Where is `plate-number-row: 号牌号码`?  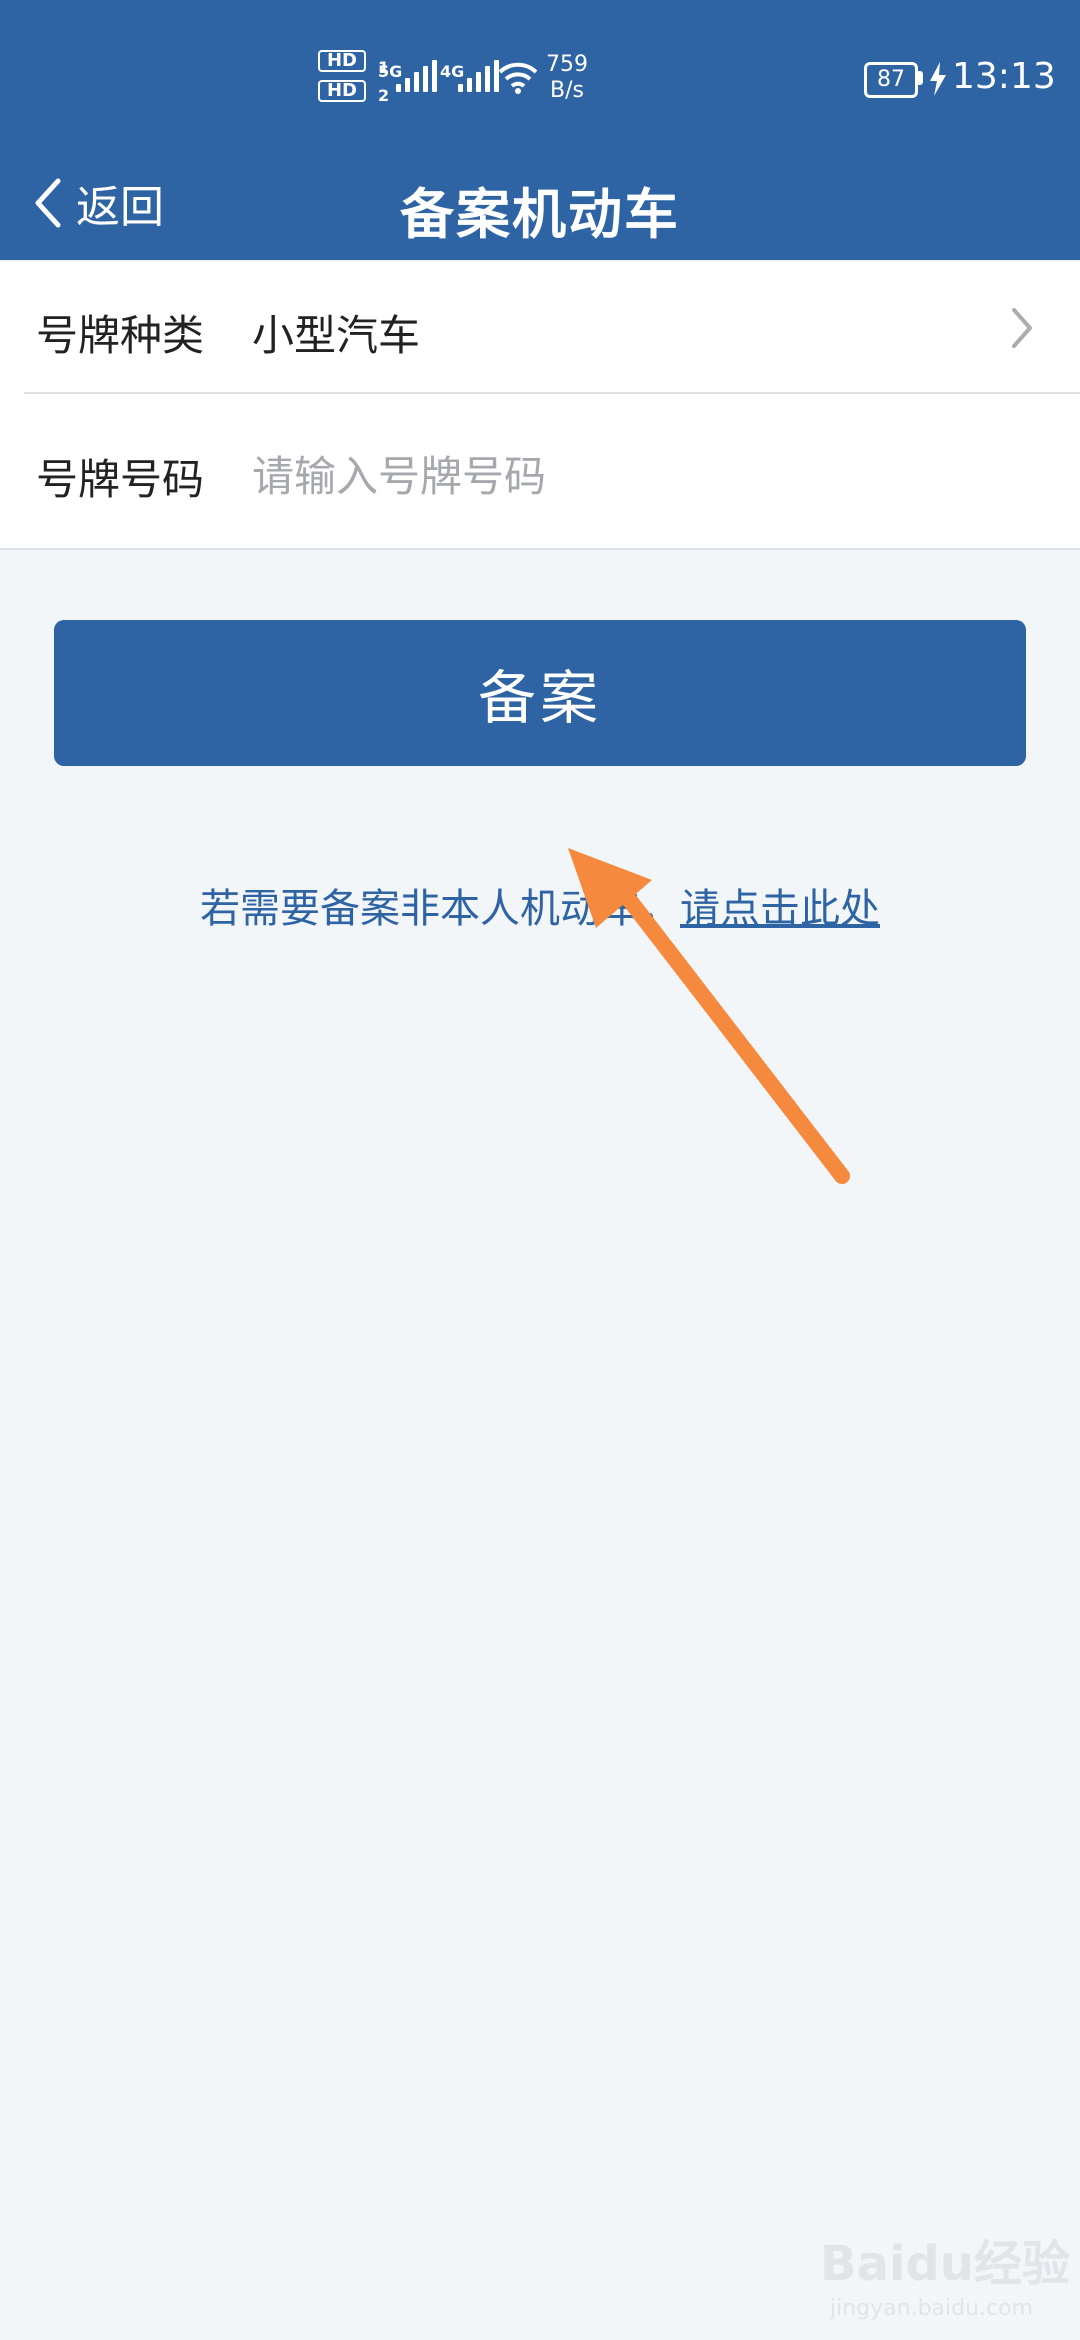 plate-number-row: 号牌号码 is located at coordinates (540, 476).